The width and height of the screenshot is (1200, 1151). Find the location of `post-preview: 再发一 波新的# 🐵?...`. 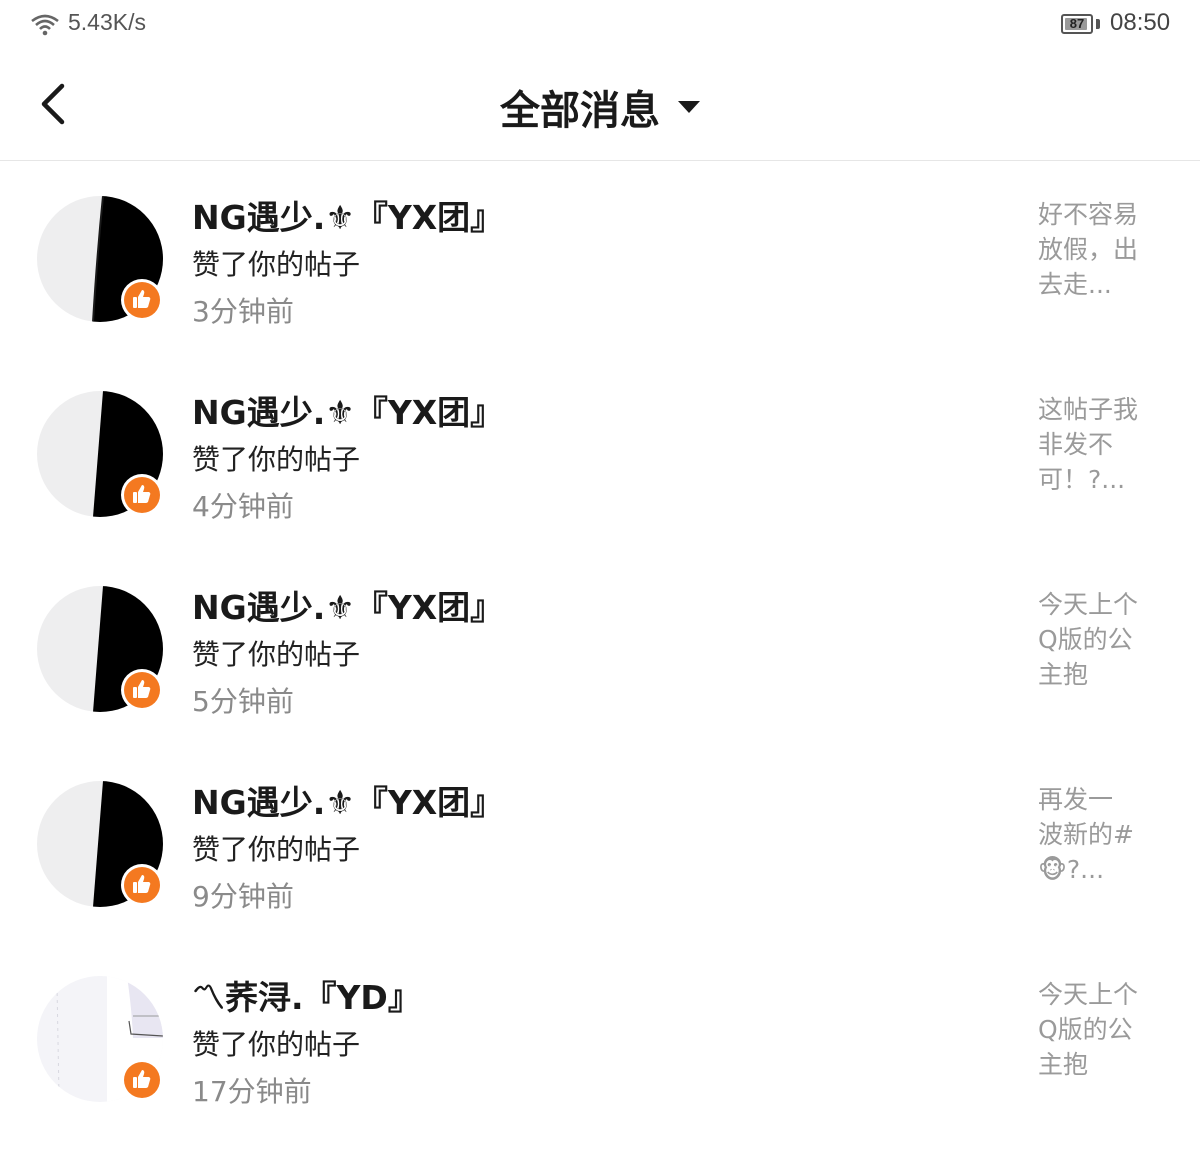

post-preview: 再发一 波新的# 🐵?... is located at coordinates (1098, 834).